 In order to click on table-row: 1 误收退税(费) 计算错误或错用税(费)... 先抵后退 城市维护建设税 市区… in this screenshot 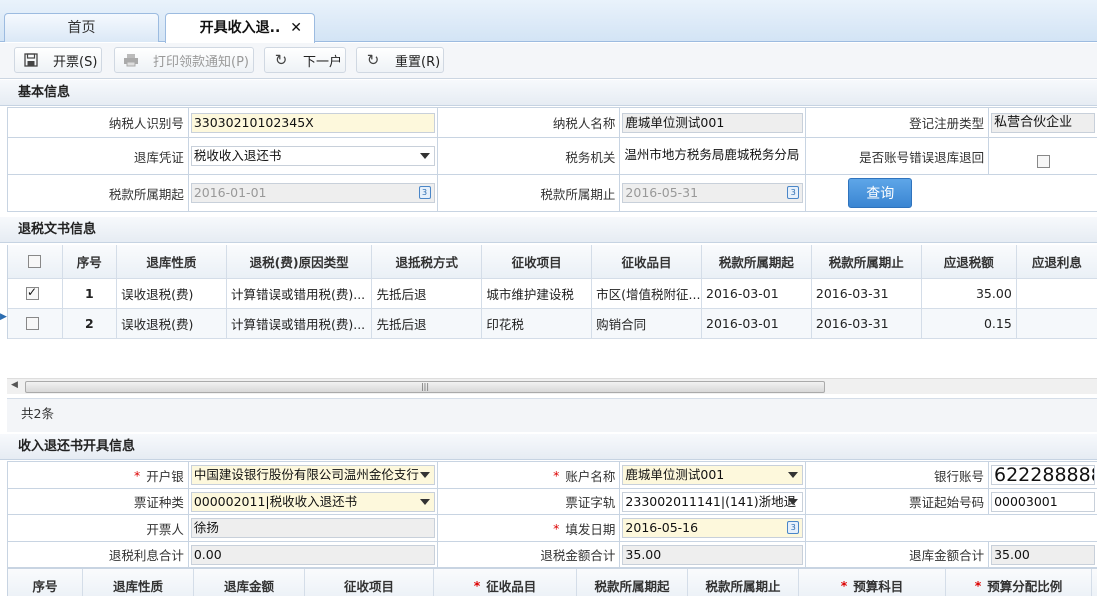, I will do `click(552, 294)`.